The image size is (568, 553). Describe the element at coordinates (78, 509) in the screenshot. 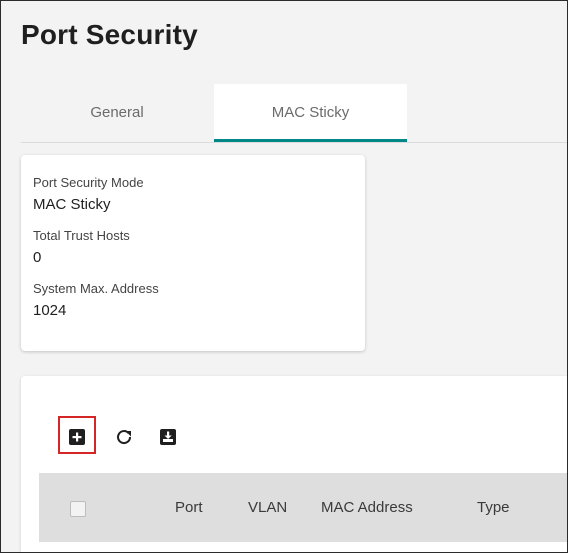

I see `select-all-checkbox` at that location.